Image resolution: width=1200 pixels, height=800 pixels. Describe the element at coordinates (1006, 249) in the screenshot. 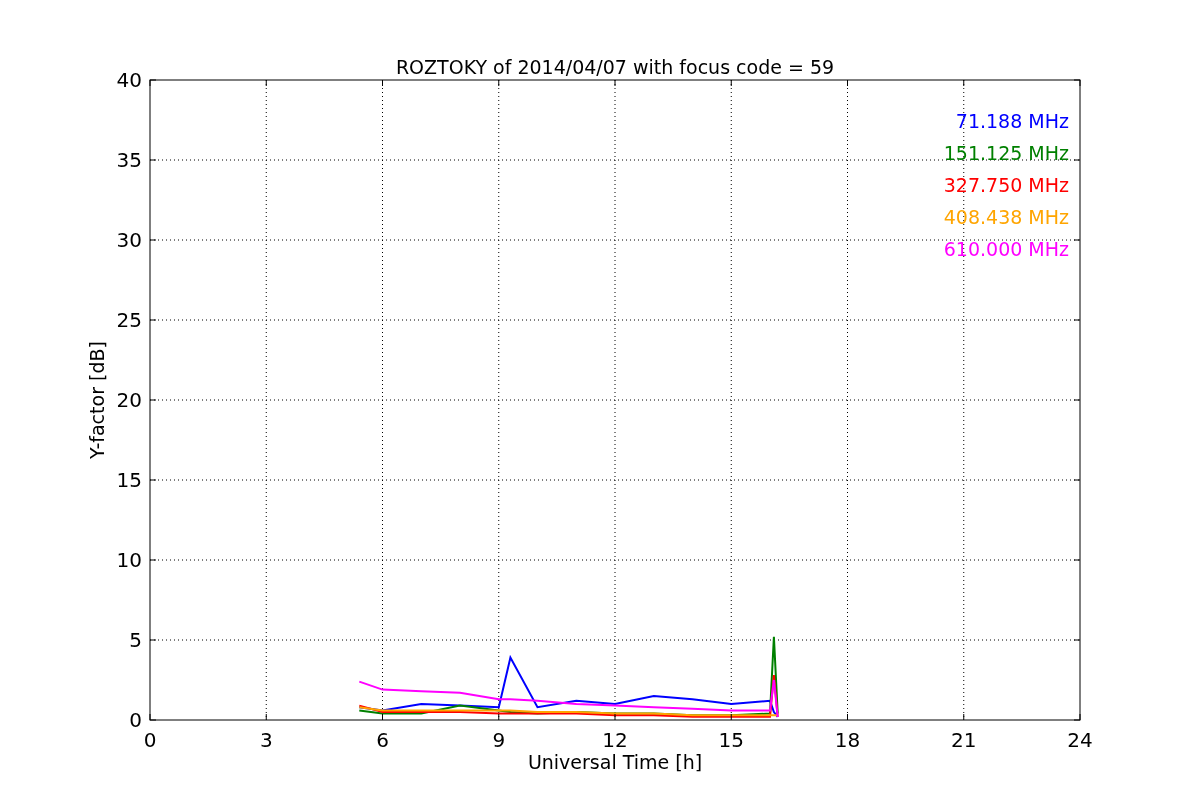

I see `legend-label: 610.000 MHz` at that location.